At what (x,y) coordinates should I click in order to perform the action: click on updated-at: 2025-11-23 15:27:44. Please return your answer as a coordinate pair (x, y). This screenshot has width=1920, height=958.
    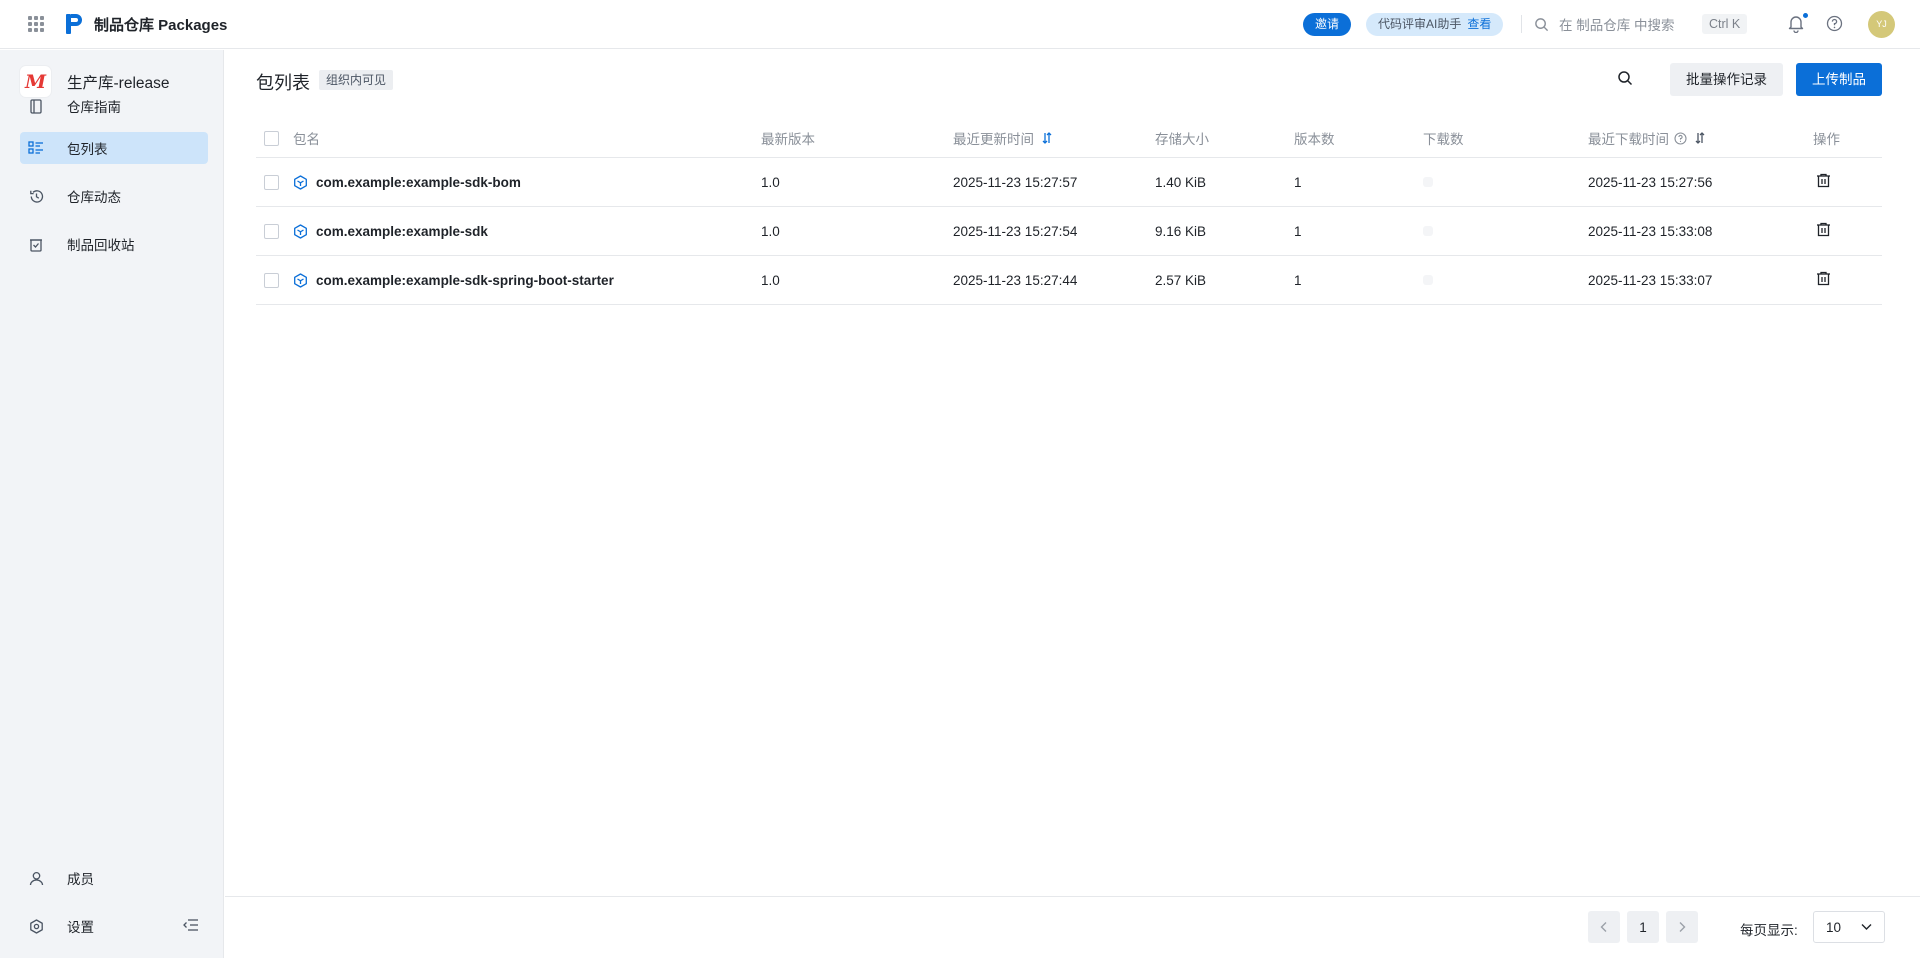
    Looking at the image, I should click on (1015, 280).